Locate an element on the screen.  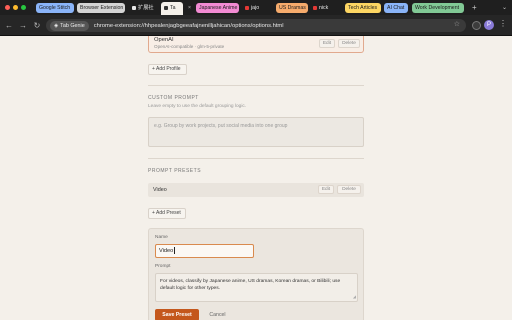
text-caret is located at coordinates (174, 251).